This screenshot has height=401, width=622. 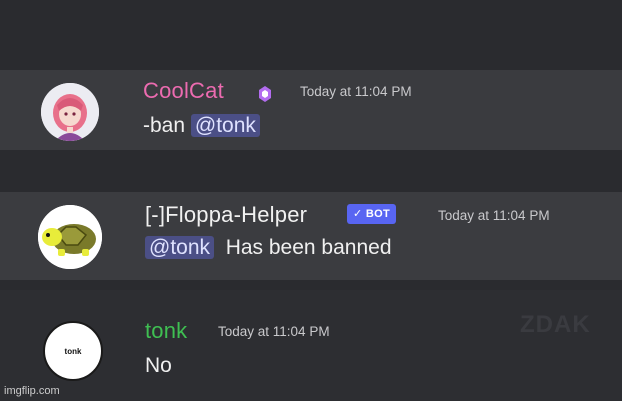 What do you see at coordinates (32, 391) in the screenshot?
I see `imgflip-watermark: imgflip.com` at bounding box center [32, 391].